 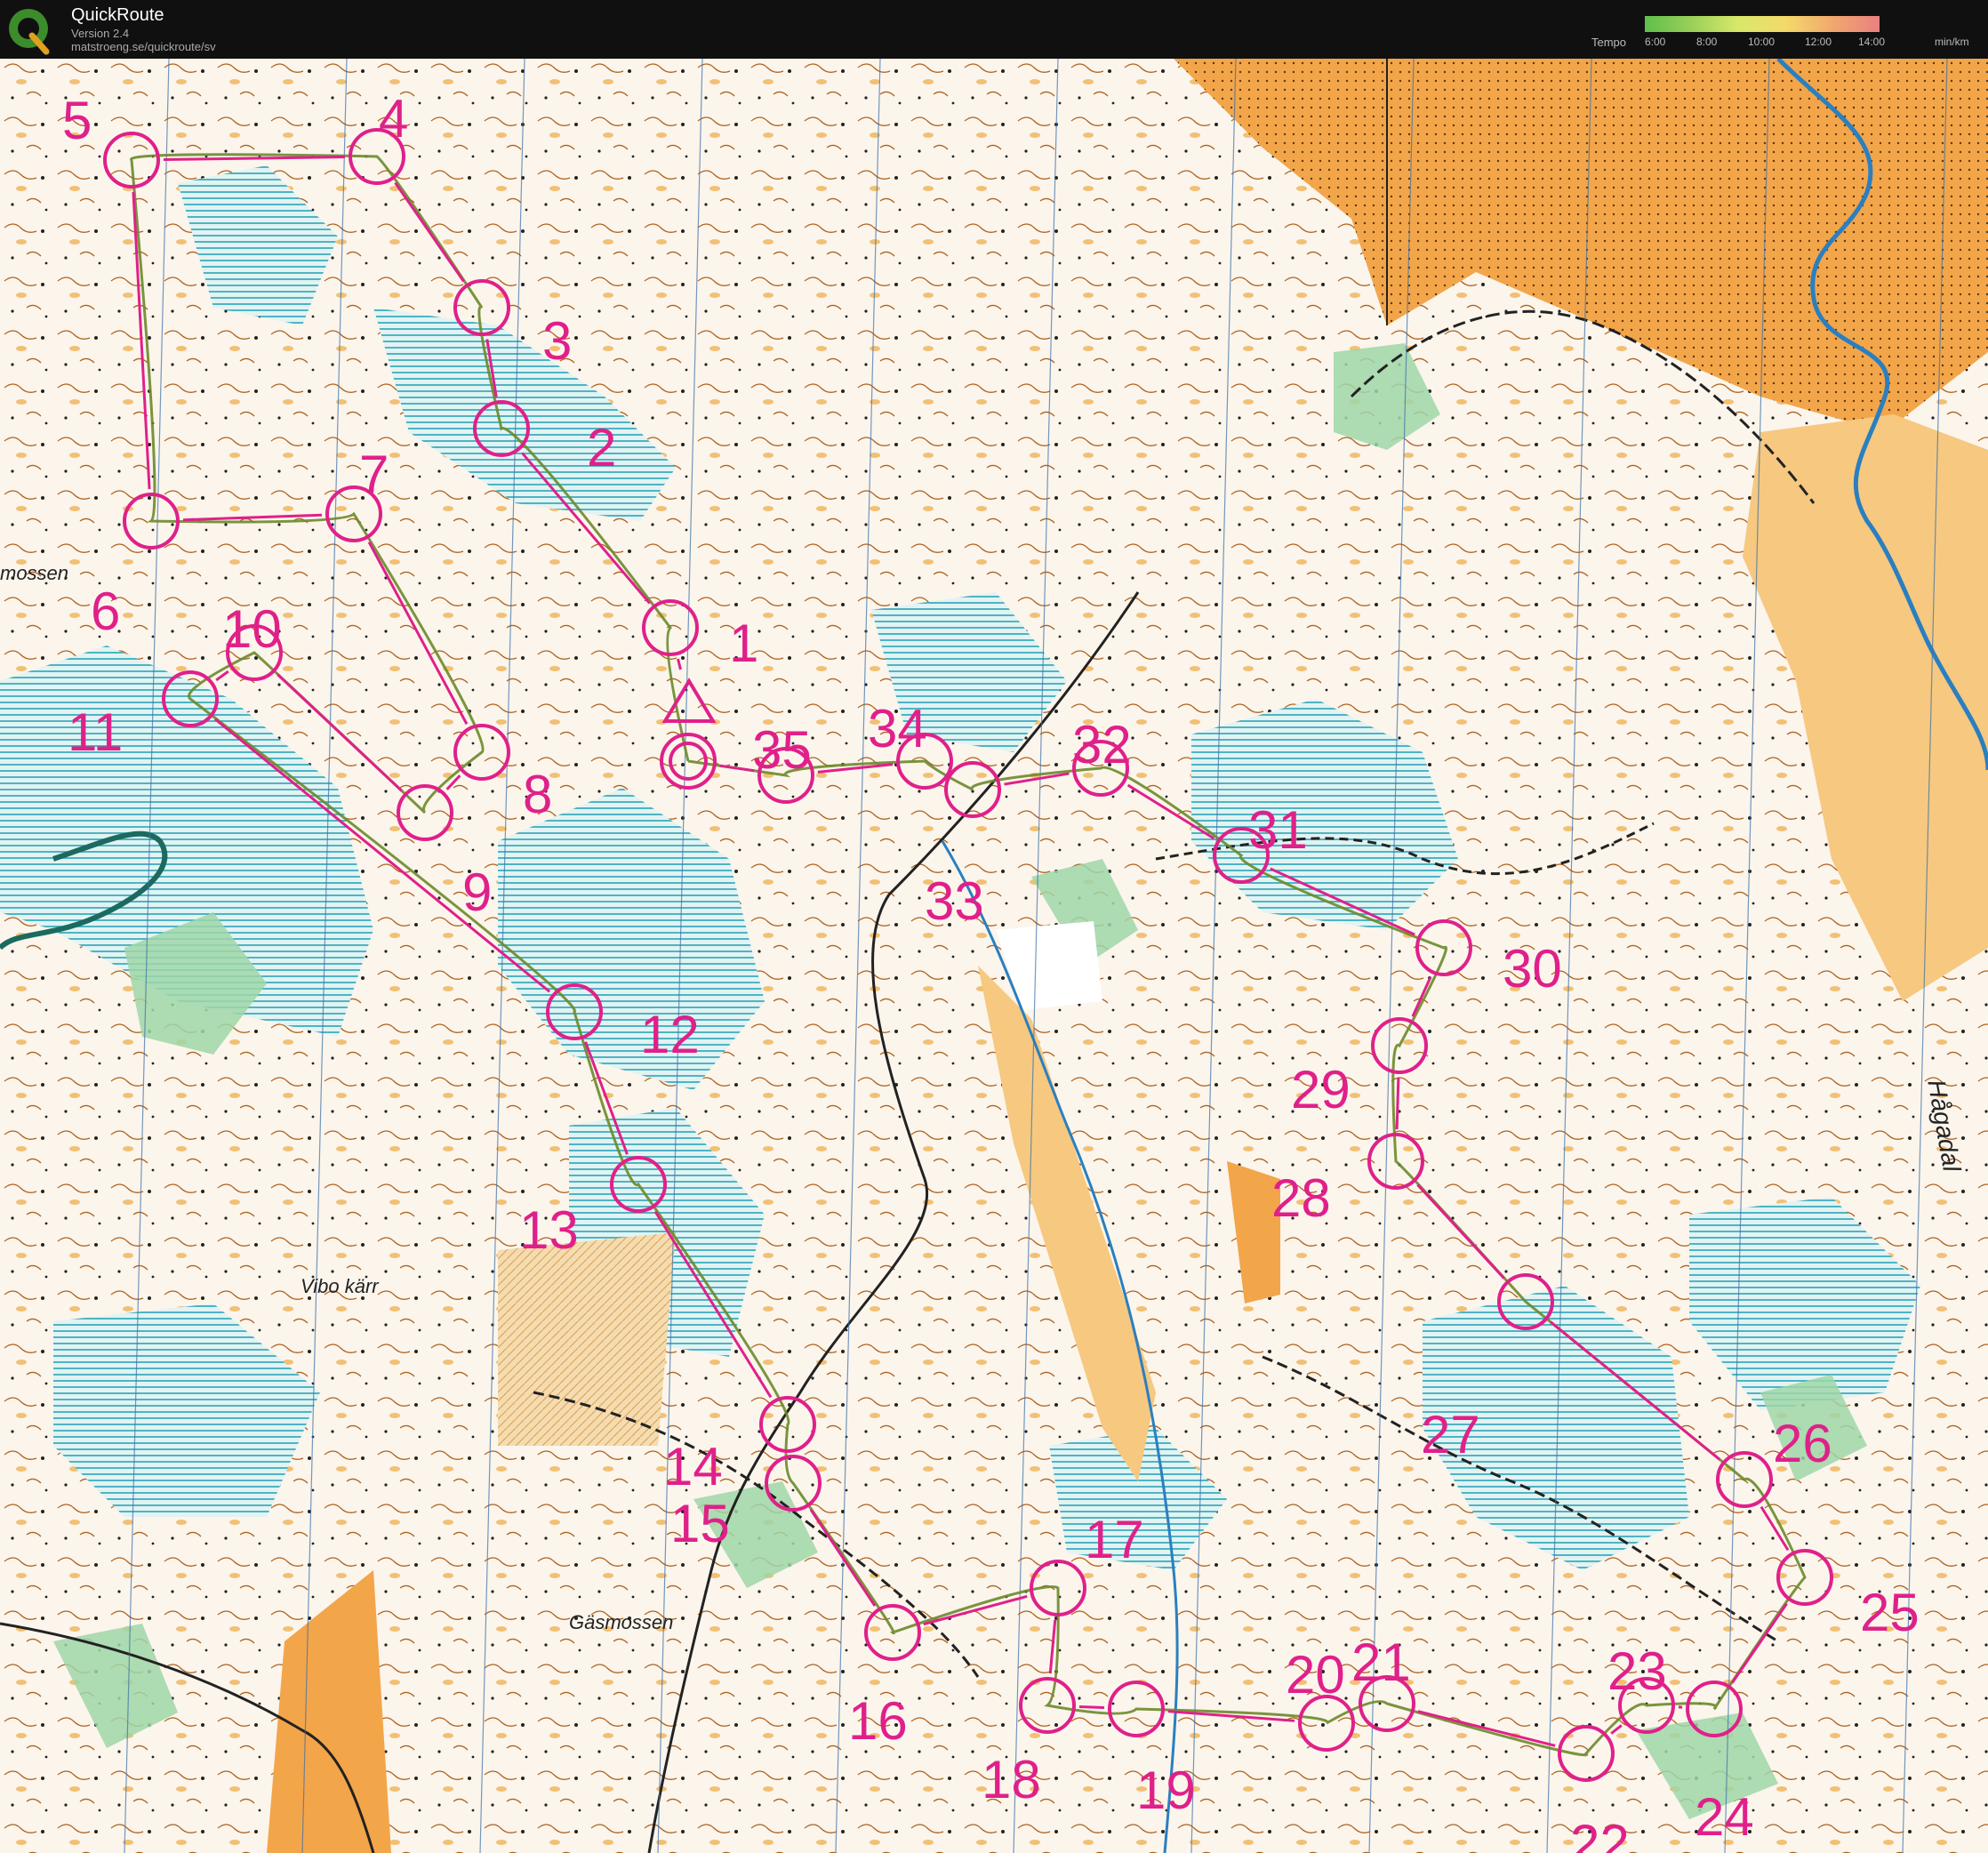 I want to click on control-number-33: 33, so click(x=954, y=901).